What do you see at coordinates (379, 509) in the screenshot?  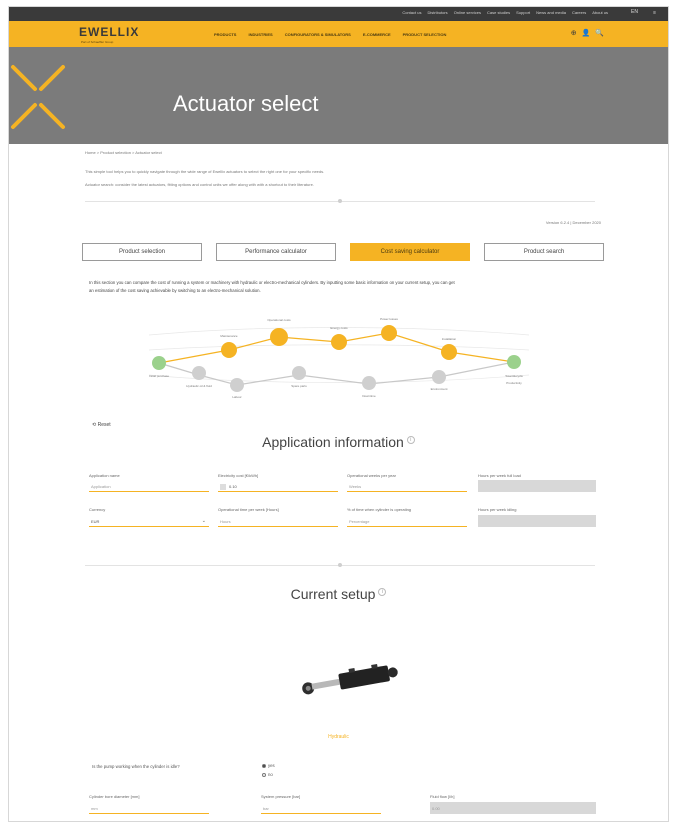 I see `field-label: % of time when cylinder is operating` at bounding box center [379, 509].